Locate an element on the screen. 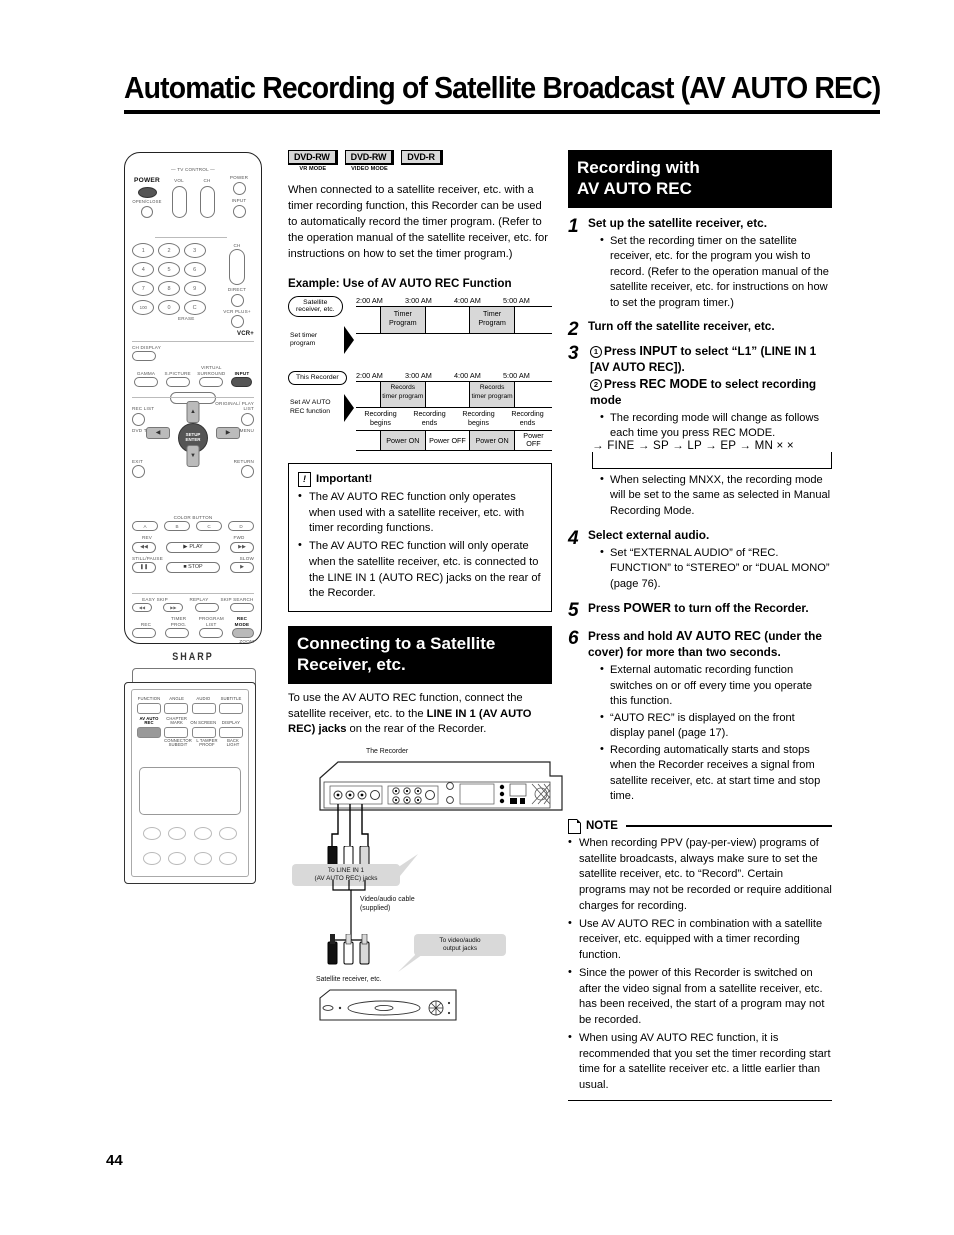  color-button-d: D is located at coordinates (241, 526).